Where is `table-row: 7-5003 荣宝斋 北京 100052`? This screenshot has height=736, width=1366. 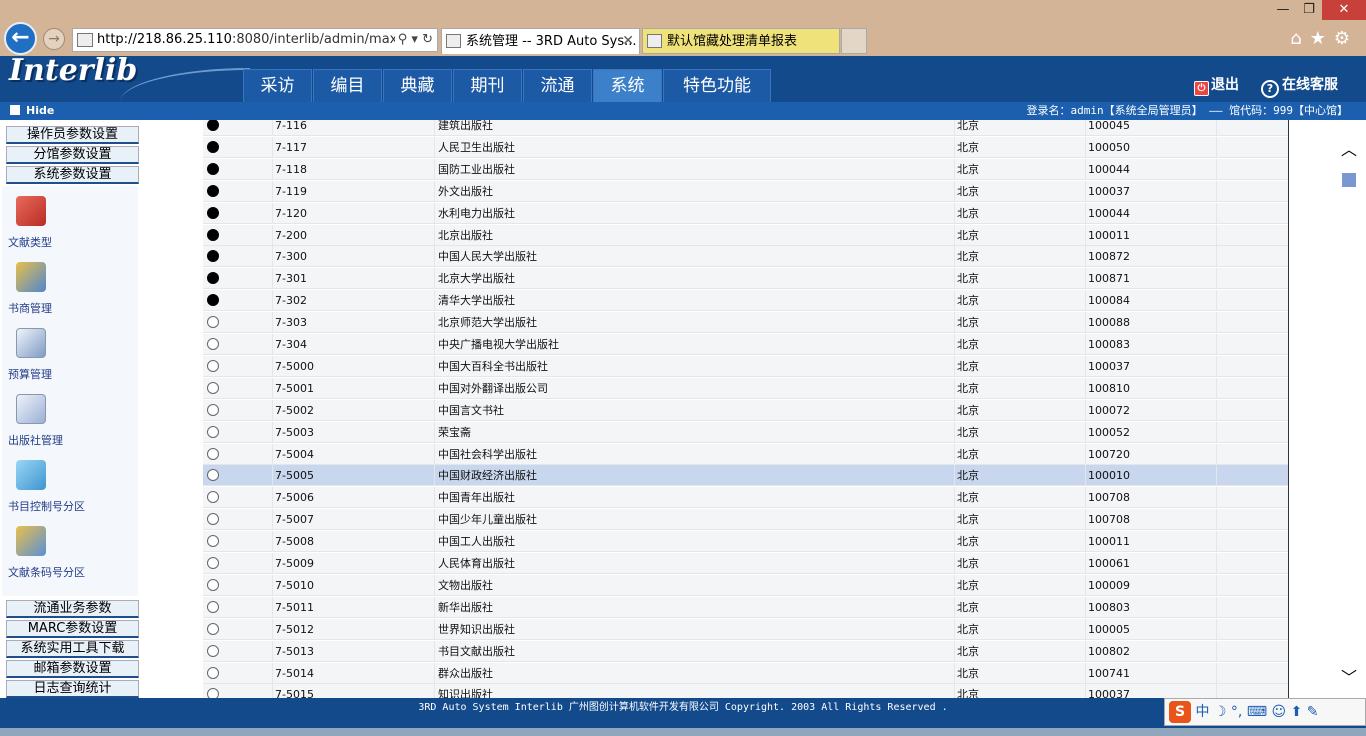
table-row: 7-5003 荣宝斋 北京 100052 is located at coordinates (746, 432).